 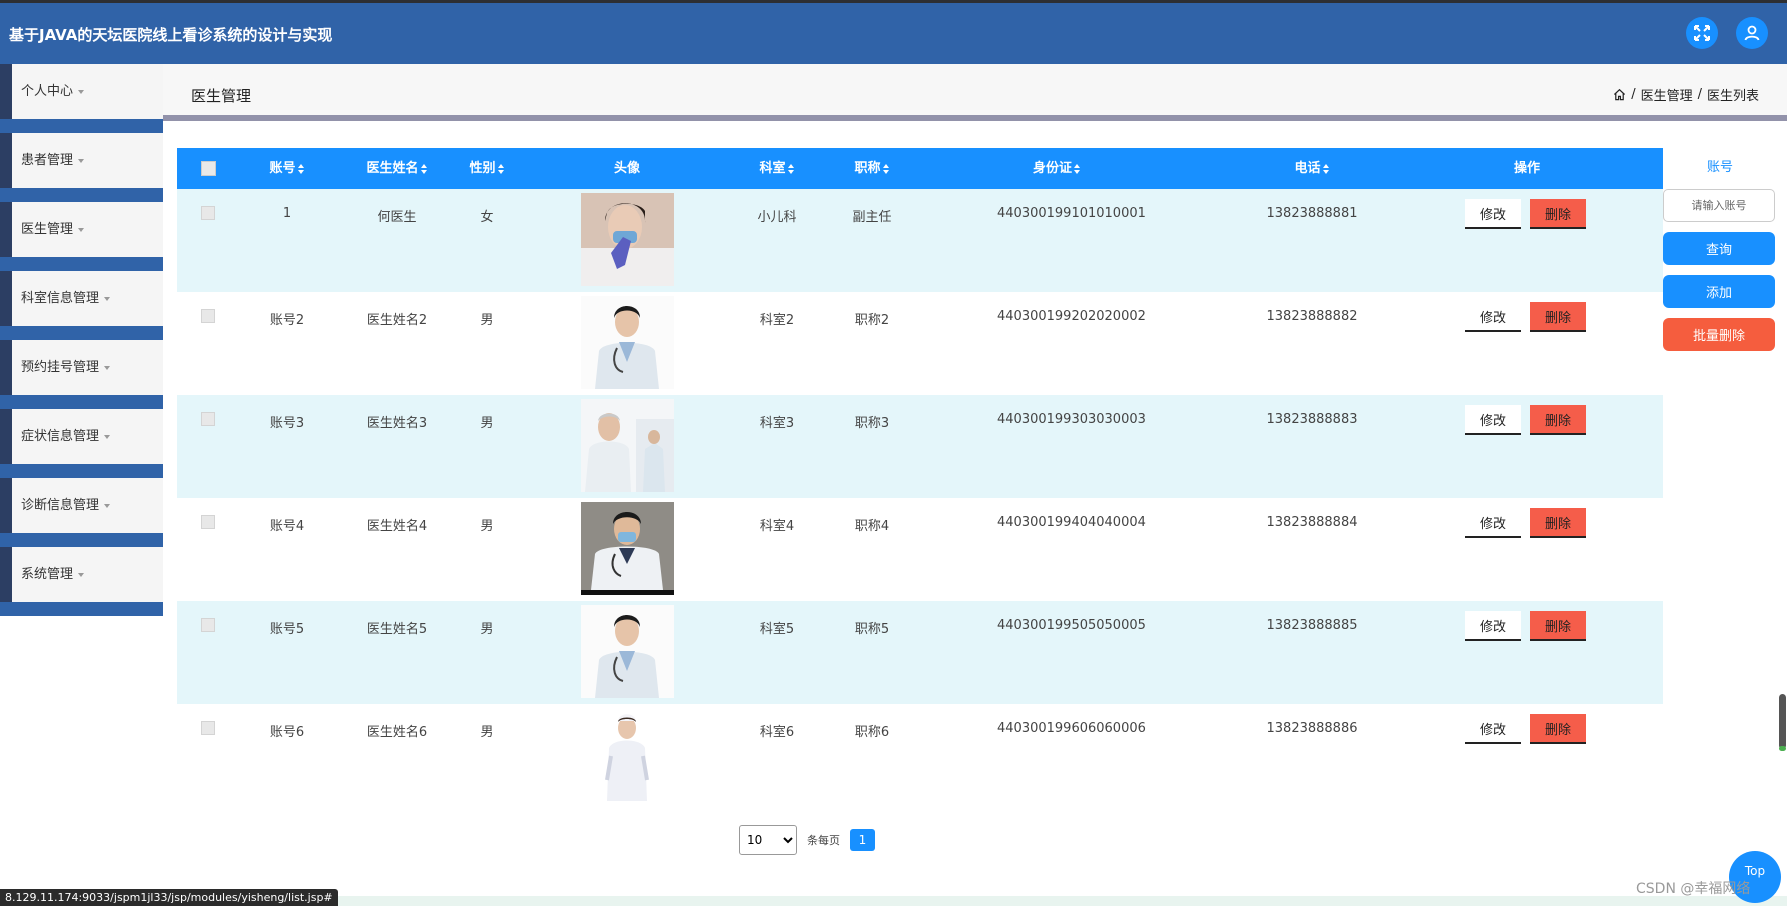 I want to click on sidebar-item-label: 症状信息管理, so click(x=60, y=436).